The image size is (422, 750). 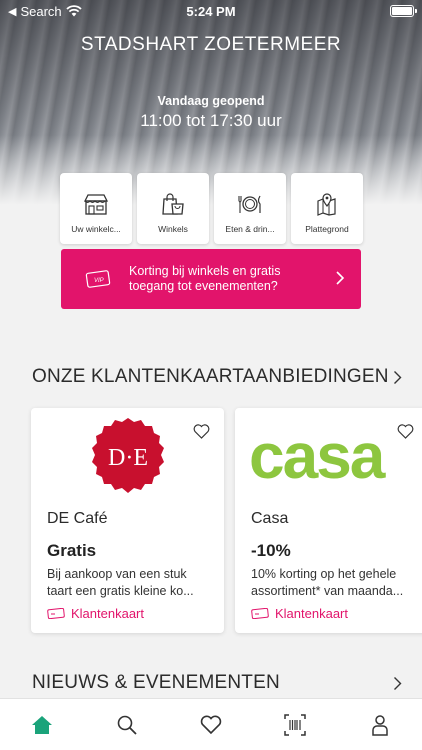 I want to click on shop-icon, so click(x=96, y=204).